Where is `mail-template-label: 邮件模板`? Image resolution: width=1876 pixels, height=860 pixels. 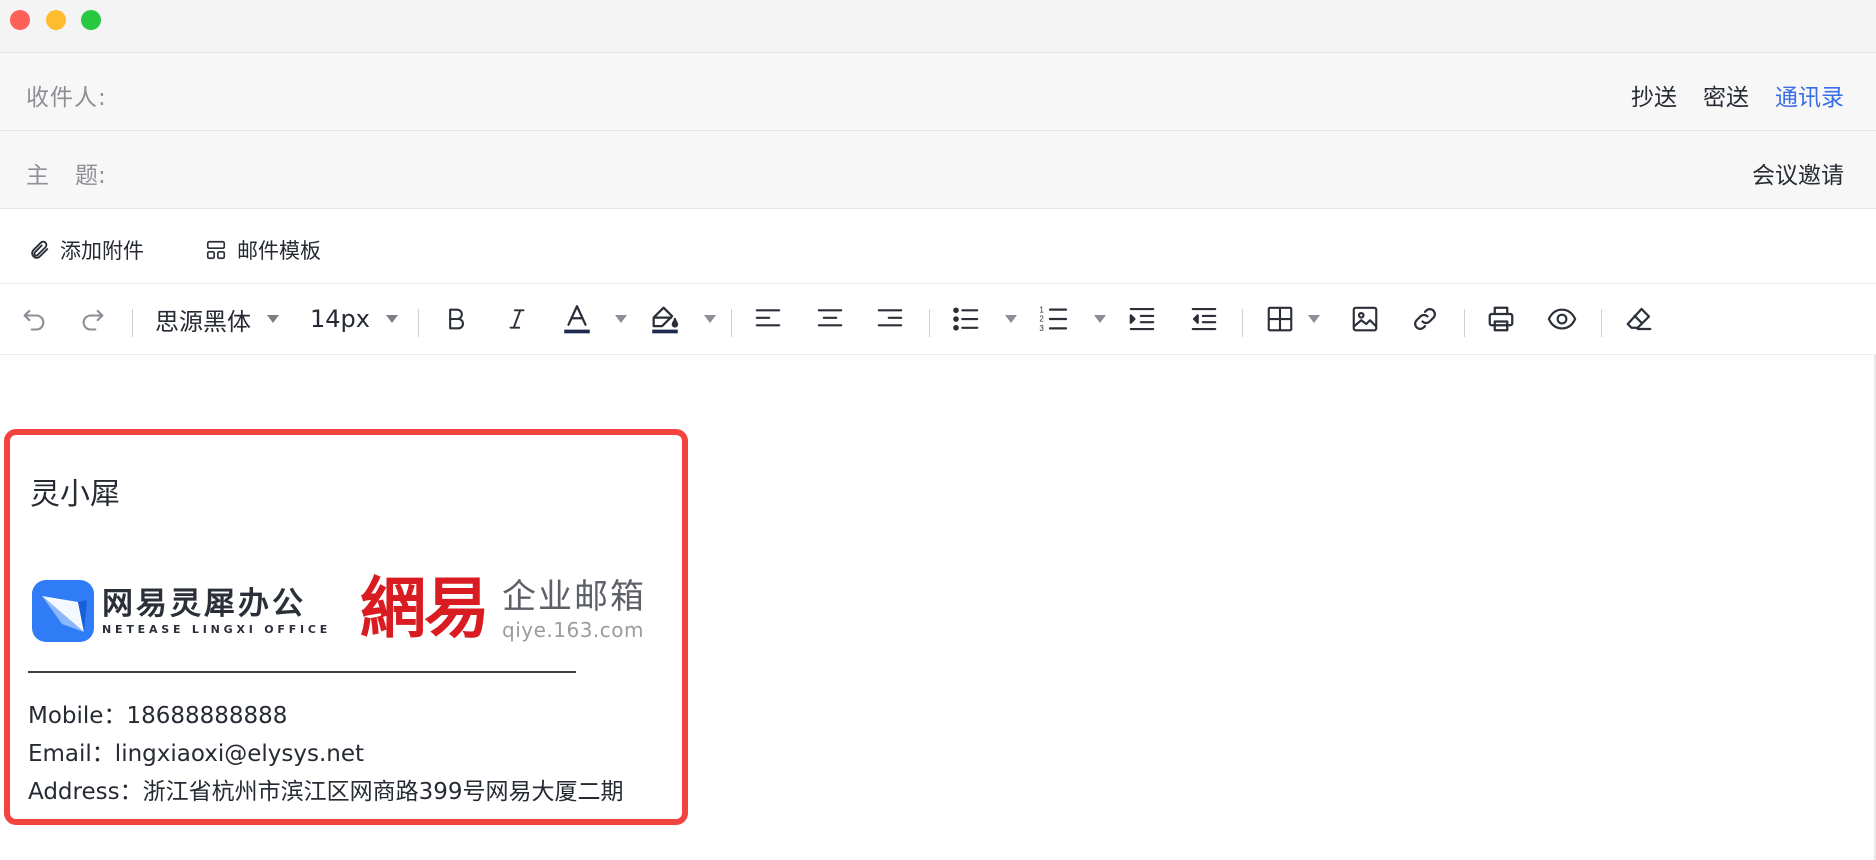
mail-template-label: 邮件模板 is located at coordinates (279, 251).